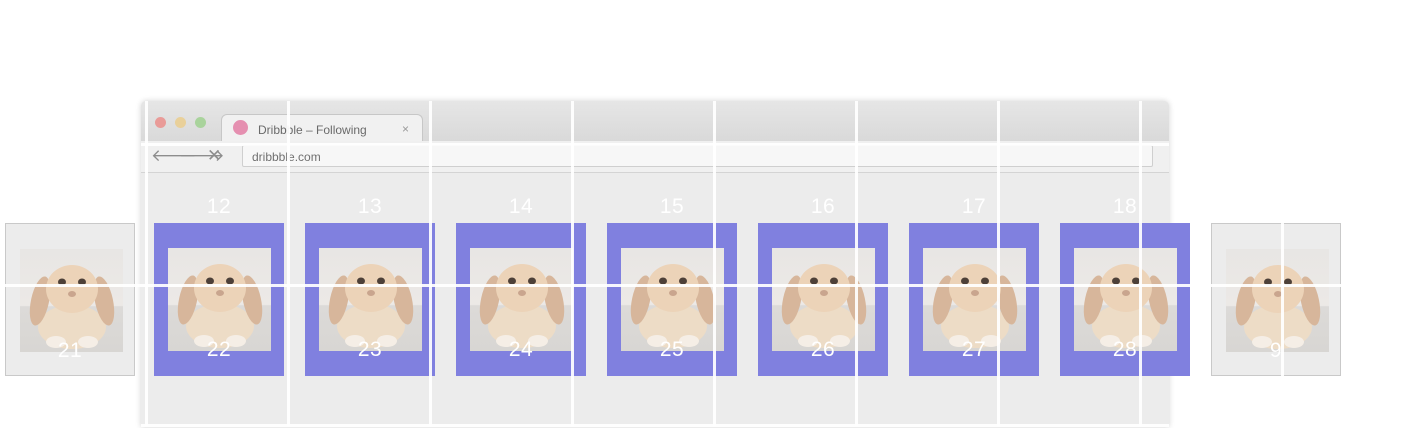 This screenshot has height=428, width=1425. I want to click on green-traffic-light-icon, so click(200, 122).